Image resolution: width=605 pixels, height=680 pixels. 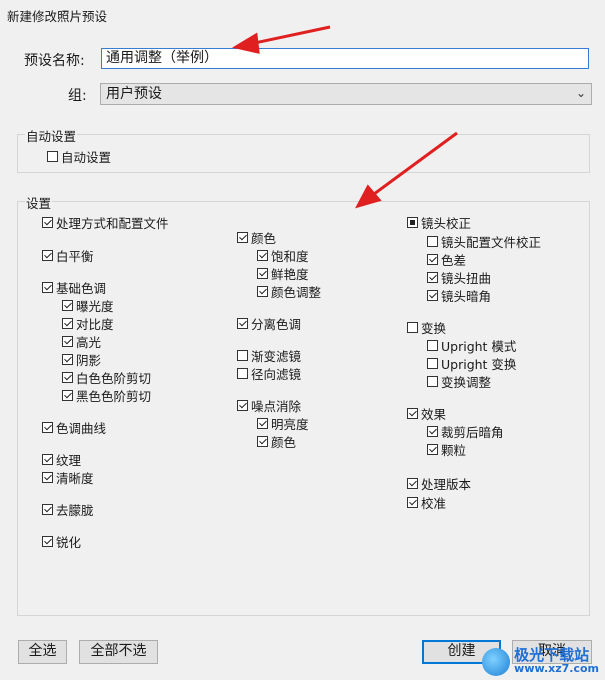 What do you see at coordinates (406, 170) in the screenshot?
I see `annotation-arrow-middle` at bounding box center [406, 170].